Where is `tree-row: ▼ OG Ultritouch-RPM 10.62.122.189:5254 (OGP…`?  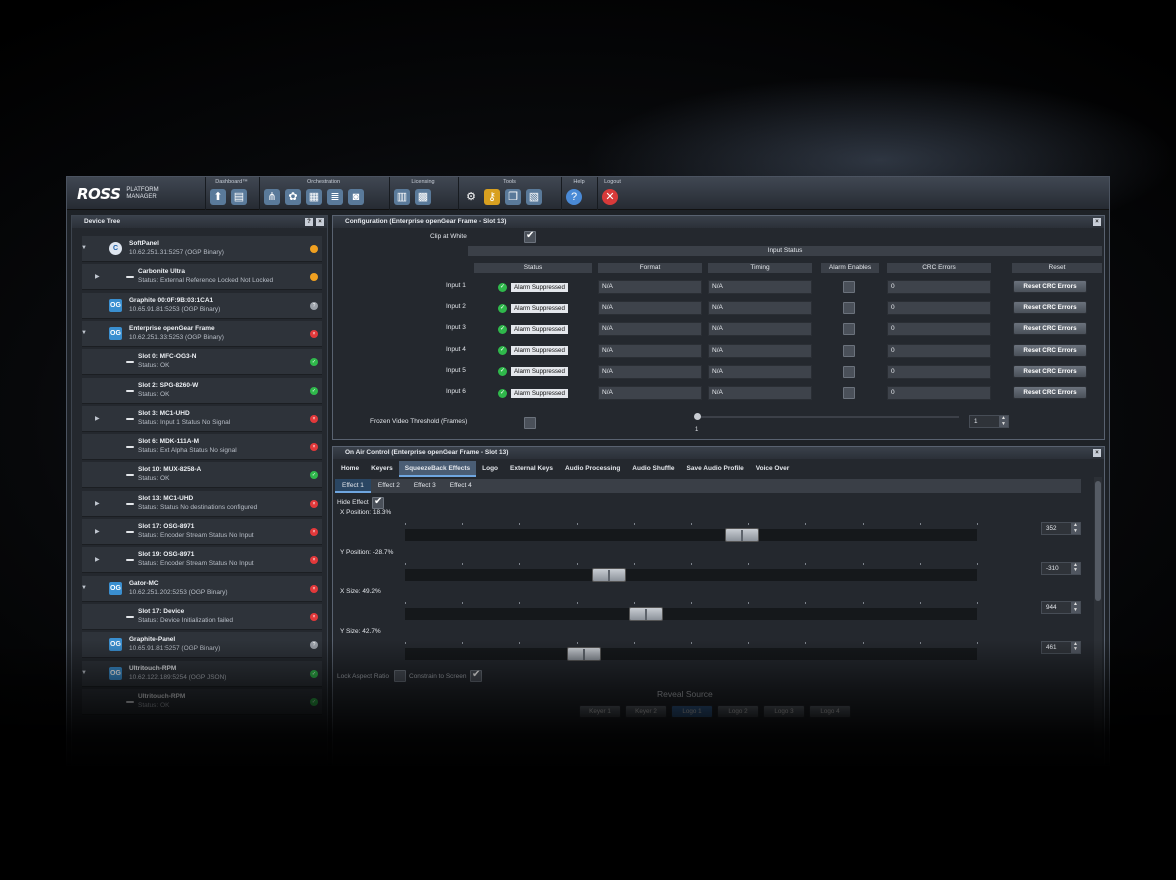
tree-row: ▼ OG Ultritouch-RPM 10.62.122.189:5254 (OGP… is located at coordinates (201, 673).